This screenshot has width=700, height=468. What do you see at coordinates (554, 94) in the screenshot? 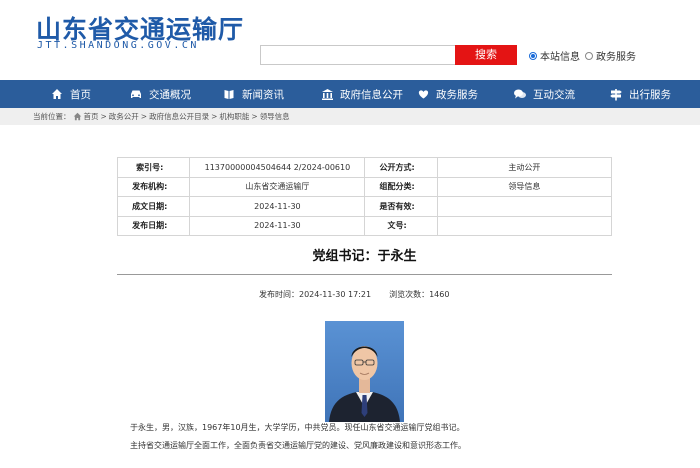
I see `nav-item-label: 互动交流` at bounding box center [554, 94].